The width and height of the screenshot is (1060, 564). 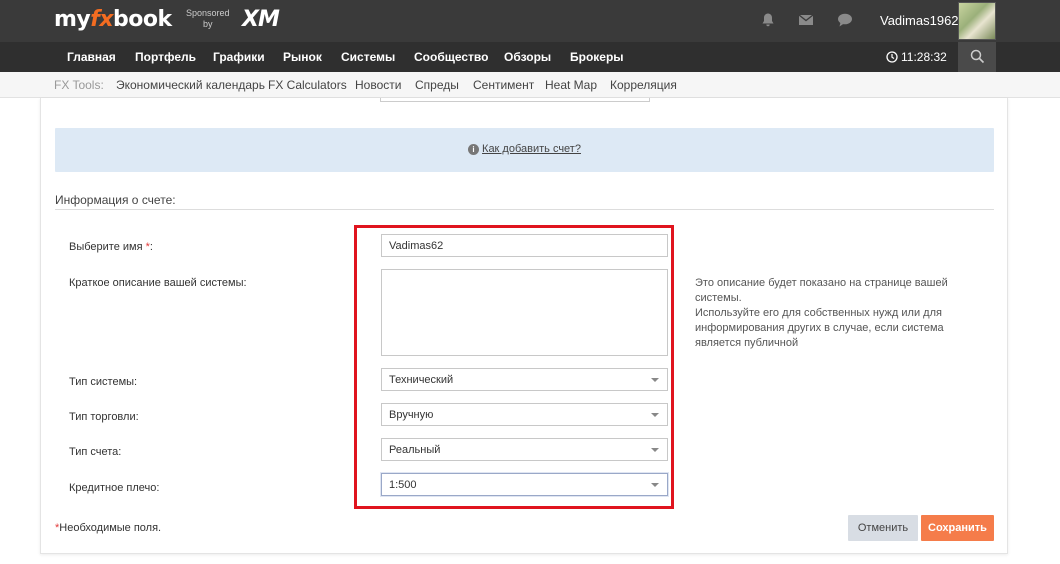 I want to click on nav-item-brokers: Брокеры, so click(x=597, y=57).